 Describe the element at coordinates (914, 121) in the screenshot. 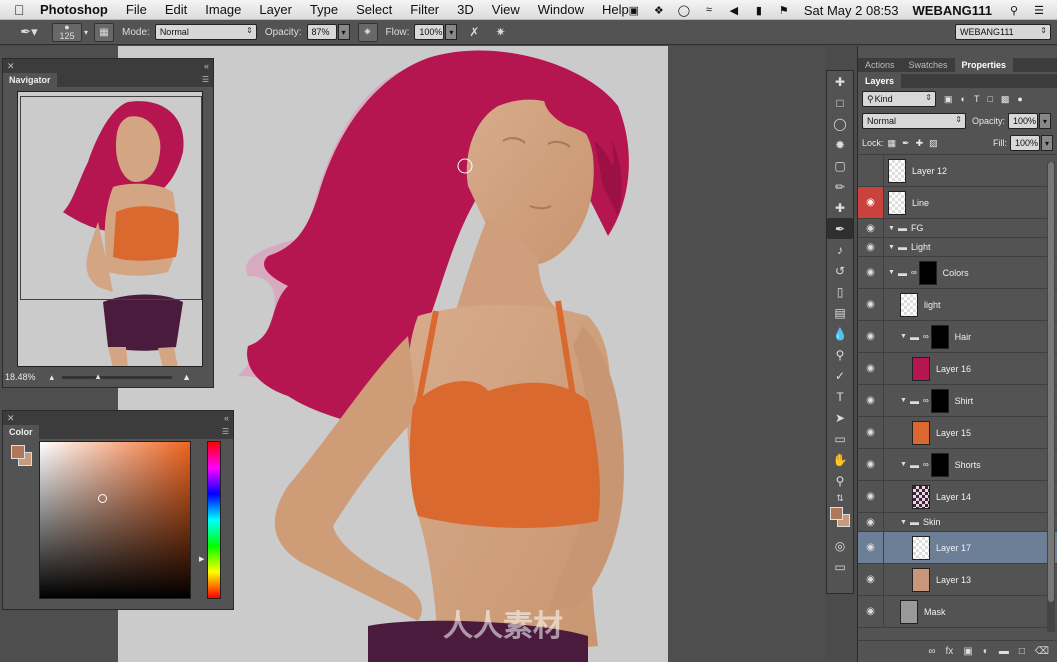

I see `blend-mode-select: Normal ⇕` at that location.